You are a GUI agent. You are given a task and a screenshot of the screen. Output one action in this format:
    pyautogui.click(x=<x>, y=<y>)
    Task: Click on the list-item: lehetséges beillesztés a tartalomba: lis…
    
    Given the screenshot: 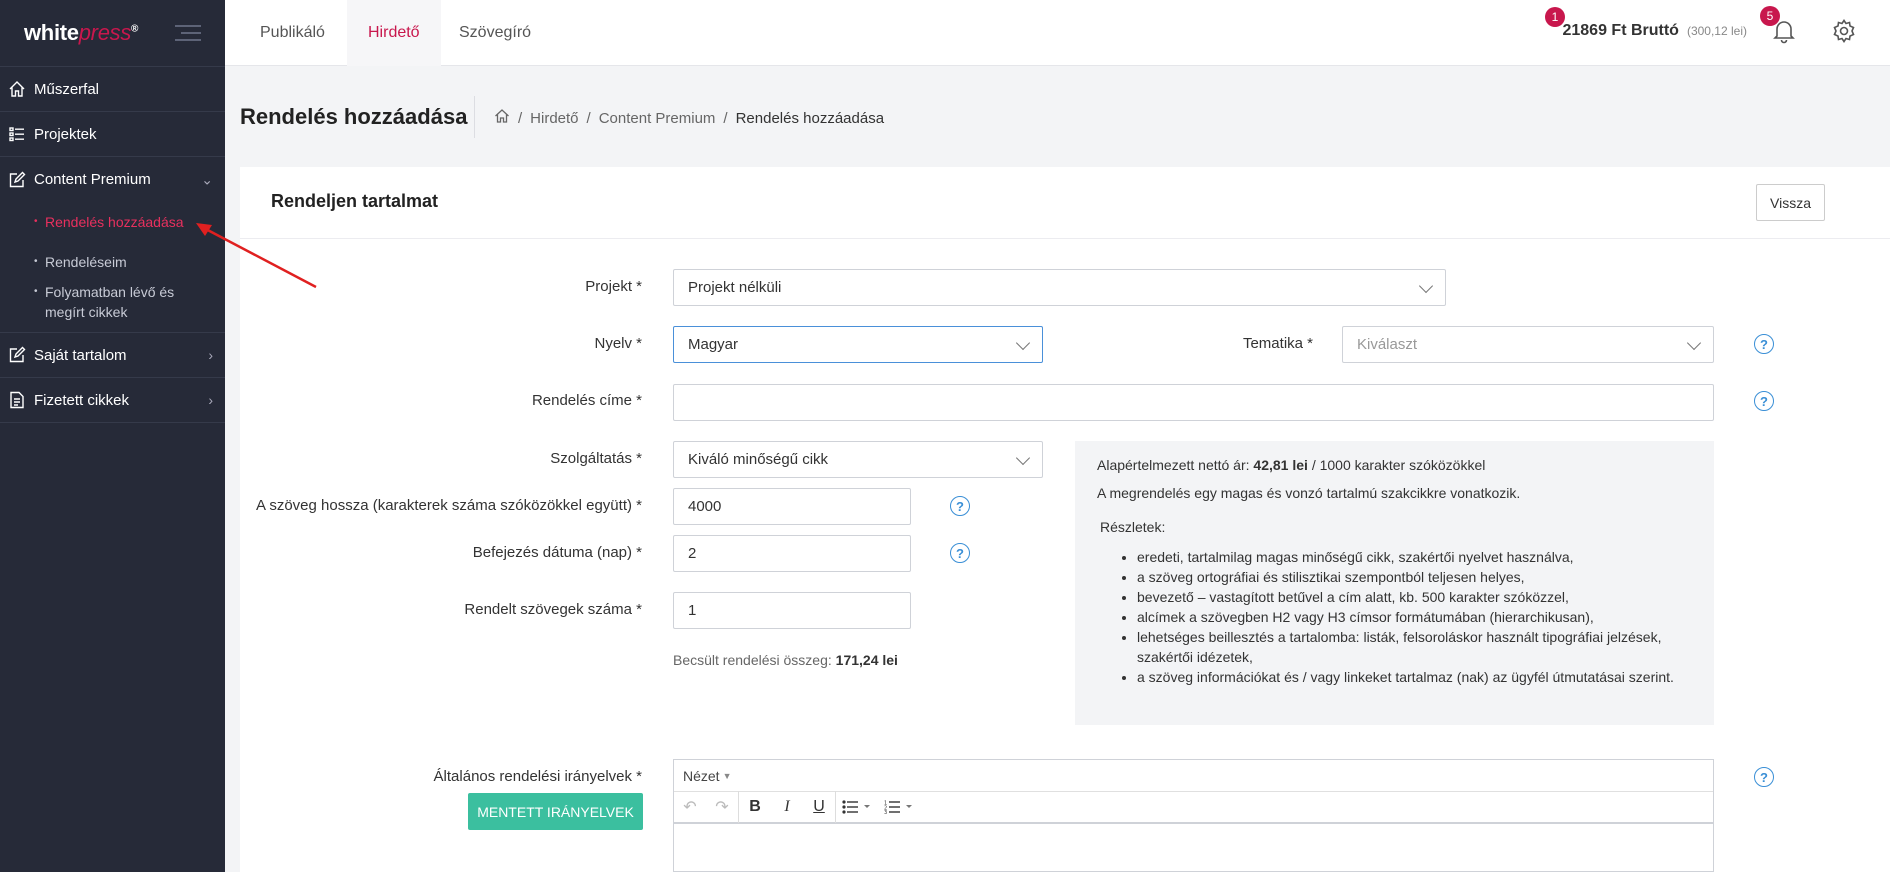 What is the action you would take?
    pyautogui.click(x=1414, y=647)
    